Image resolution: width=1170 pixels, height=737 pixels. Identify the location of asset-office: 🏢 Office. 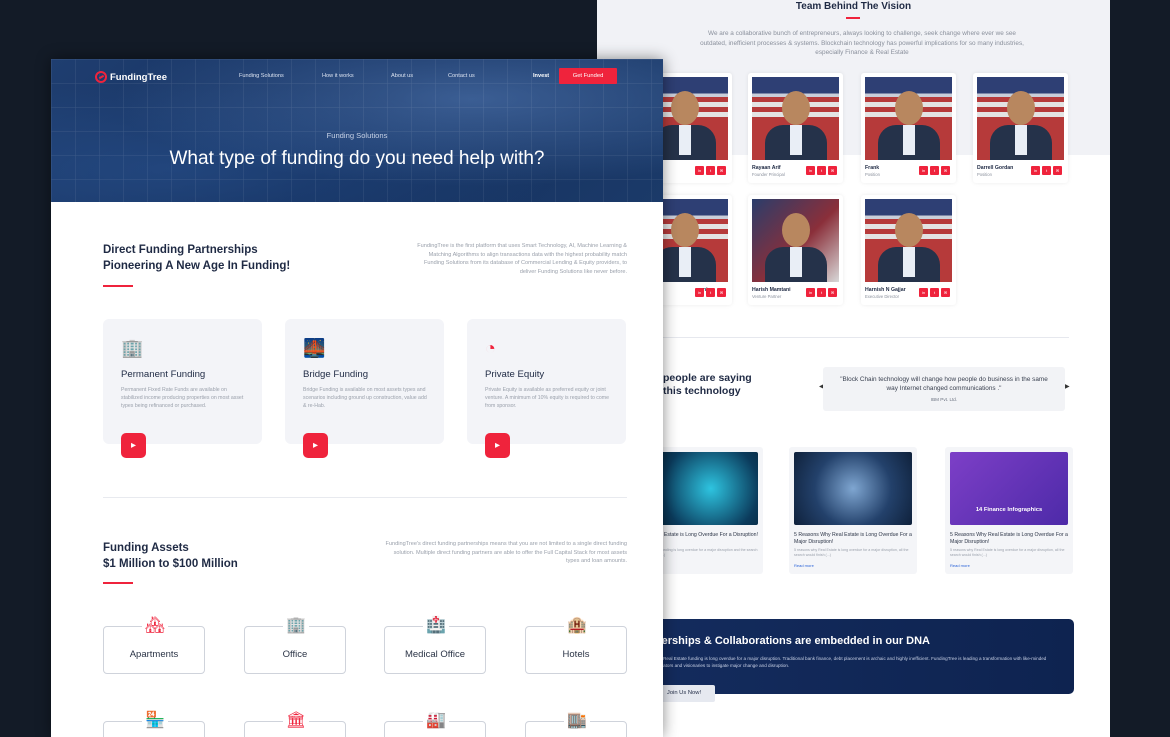
(295, 644).